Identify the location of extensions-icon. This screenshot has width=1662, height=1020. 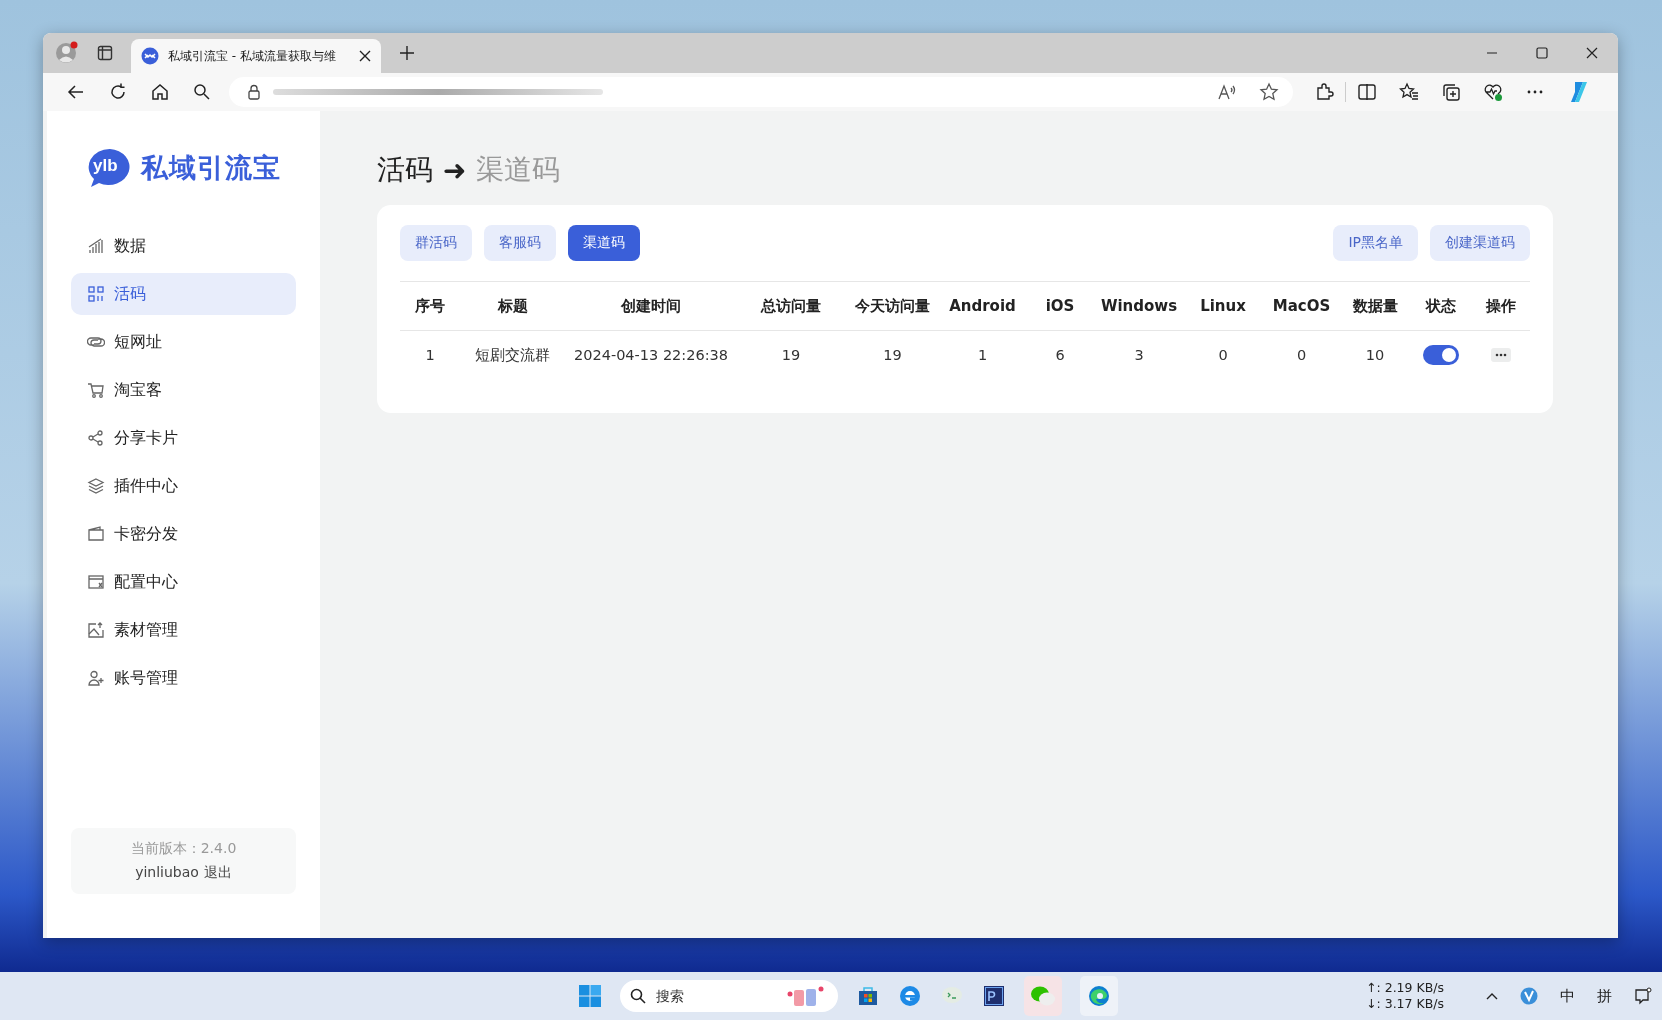
(1324, 92).